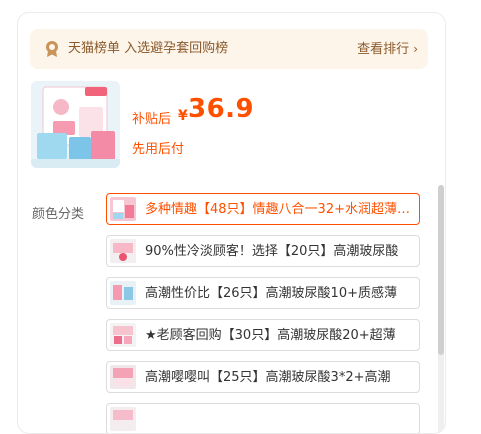 The width and height of the screenshot is (481, 434). Describe the element at coordinates (441, 270) in the screenshot. I see `scrollbar-thumb` at that location.